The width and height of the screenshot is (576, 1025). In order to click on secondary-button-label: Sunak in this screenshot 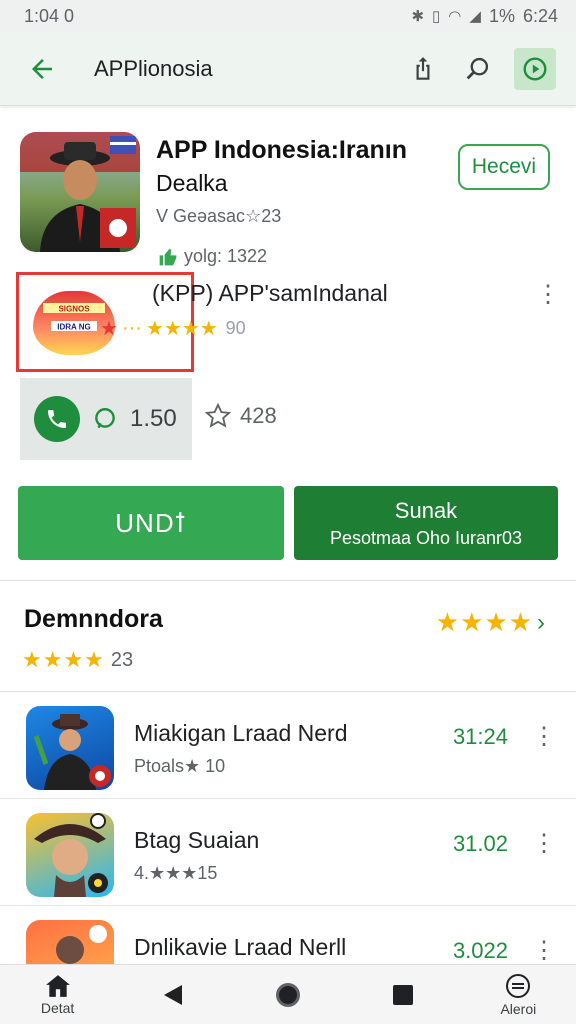, I will do `click(426, 511)`.